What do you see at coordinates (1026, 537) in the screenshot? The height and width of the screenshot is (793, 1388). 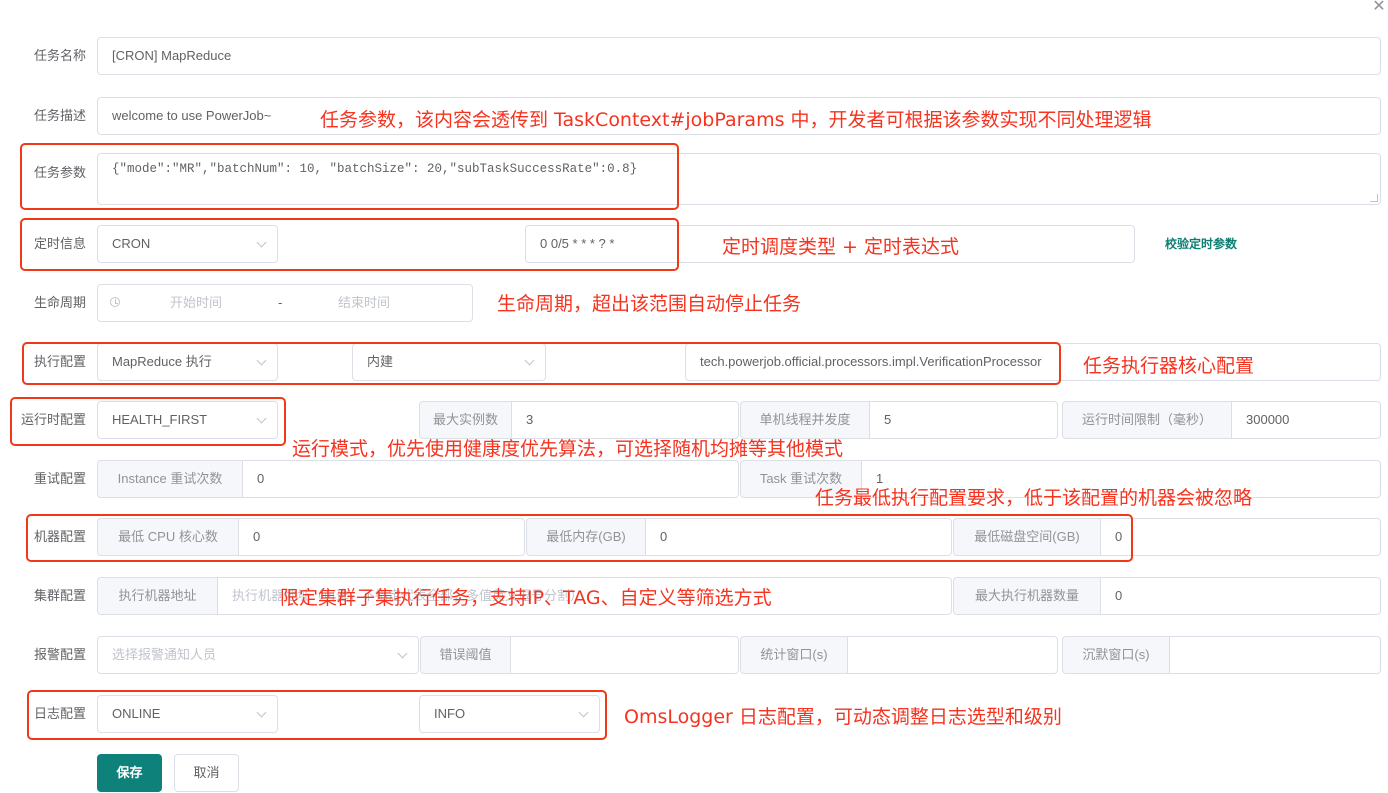 I see `min-disk-label: 最低磁盘空间(GB)` at bounding box center [1026, 537].